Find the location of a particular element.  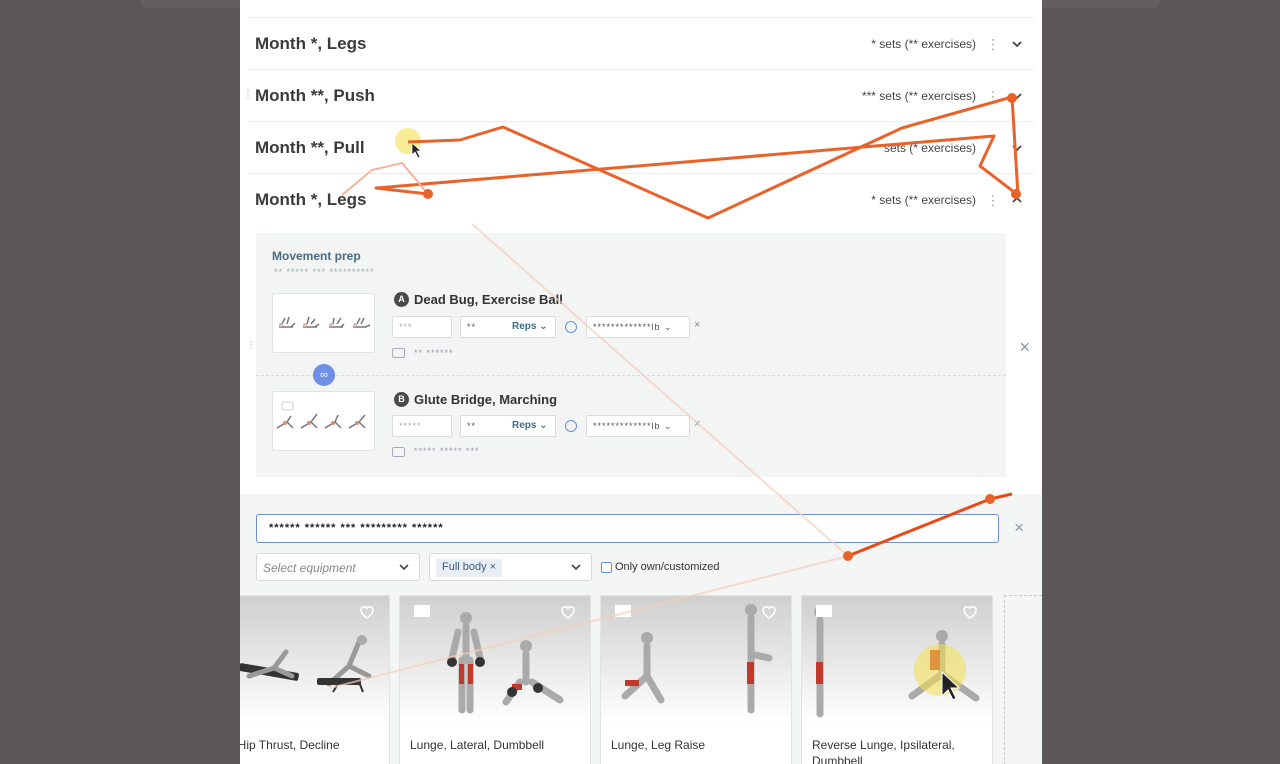

close-block-icon: × is located at coordinates (1024, 347).